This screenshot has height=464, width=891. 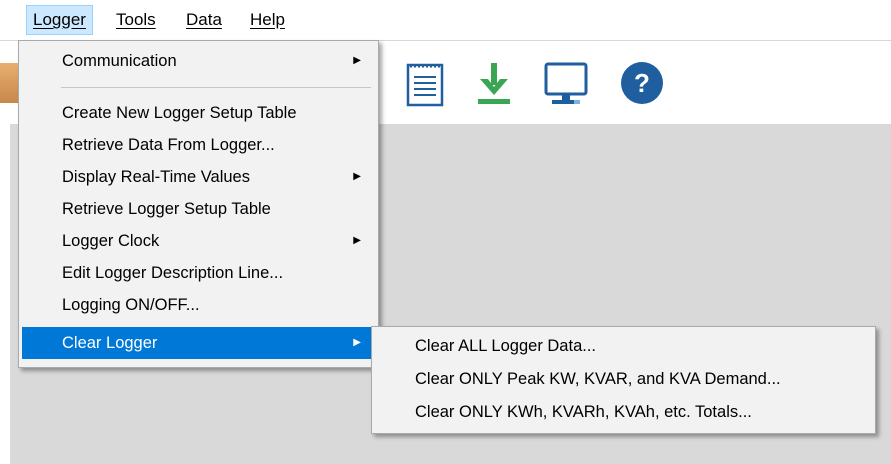 What do you see at coordinates (566, 83) in the screenshot?
I see `monitor-icon` at bounding box center [566, 83].